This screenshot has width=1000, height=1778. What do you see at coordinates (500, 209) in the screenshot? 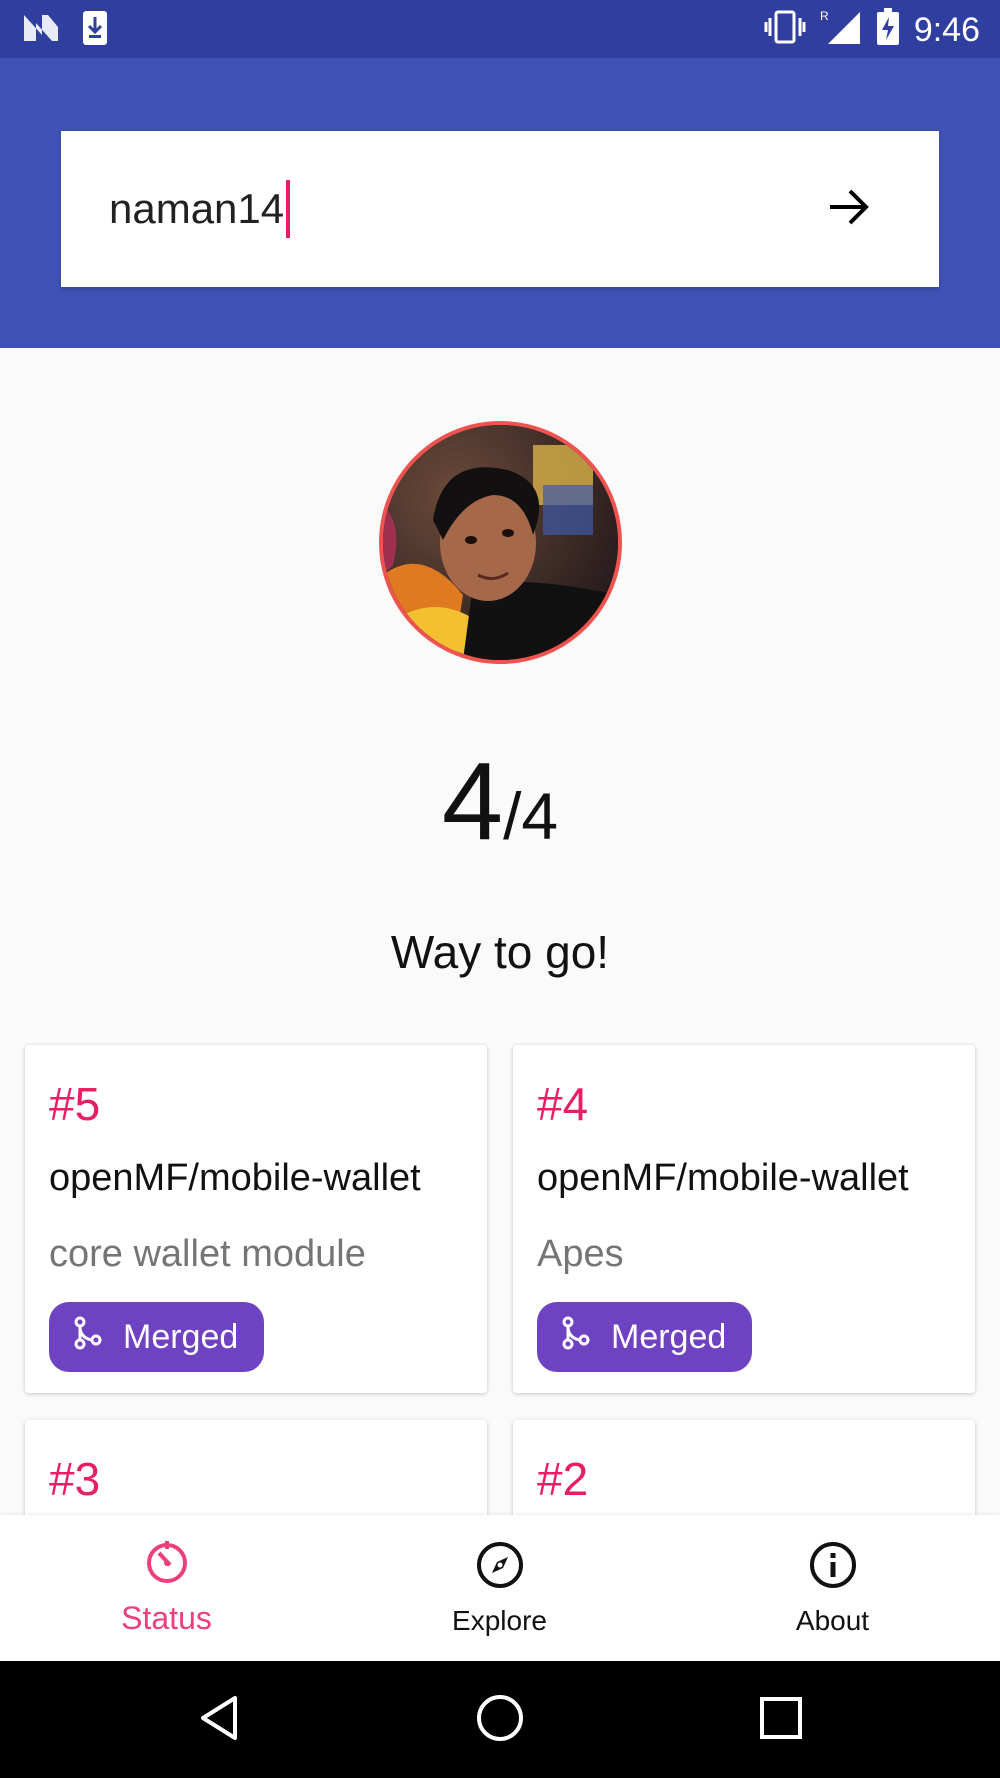
I see `username-search-box: naman14` at bounding box center [500, 209].